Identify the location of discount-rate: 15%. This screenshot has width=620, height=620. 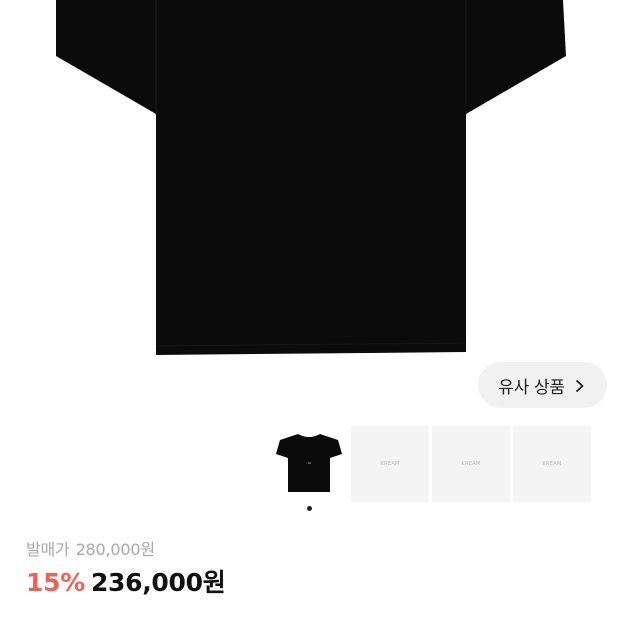
(55, 582).